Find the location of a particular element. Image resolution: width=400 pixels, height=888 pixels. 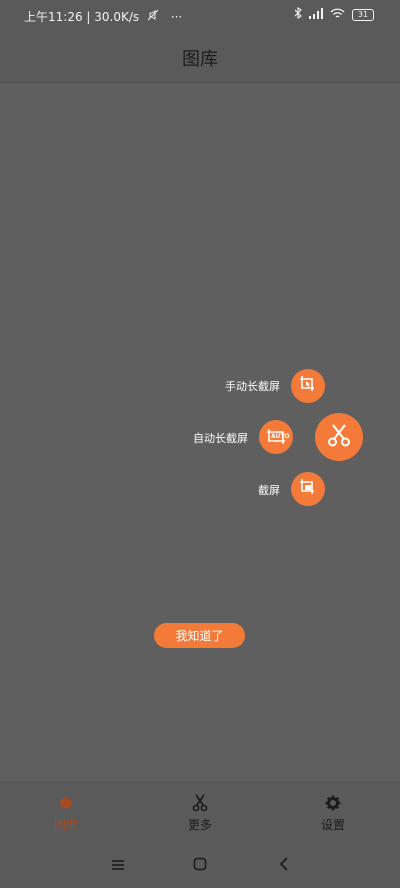

menu-icon is located at coordinates (118, 865).